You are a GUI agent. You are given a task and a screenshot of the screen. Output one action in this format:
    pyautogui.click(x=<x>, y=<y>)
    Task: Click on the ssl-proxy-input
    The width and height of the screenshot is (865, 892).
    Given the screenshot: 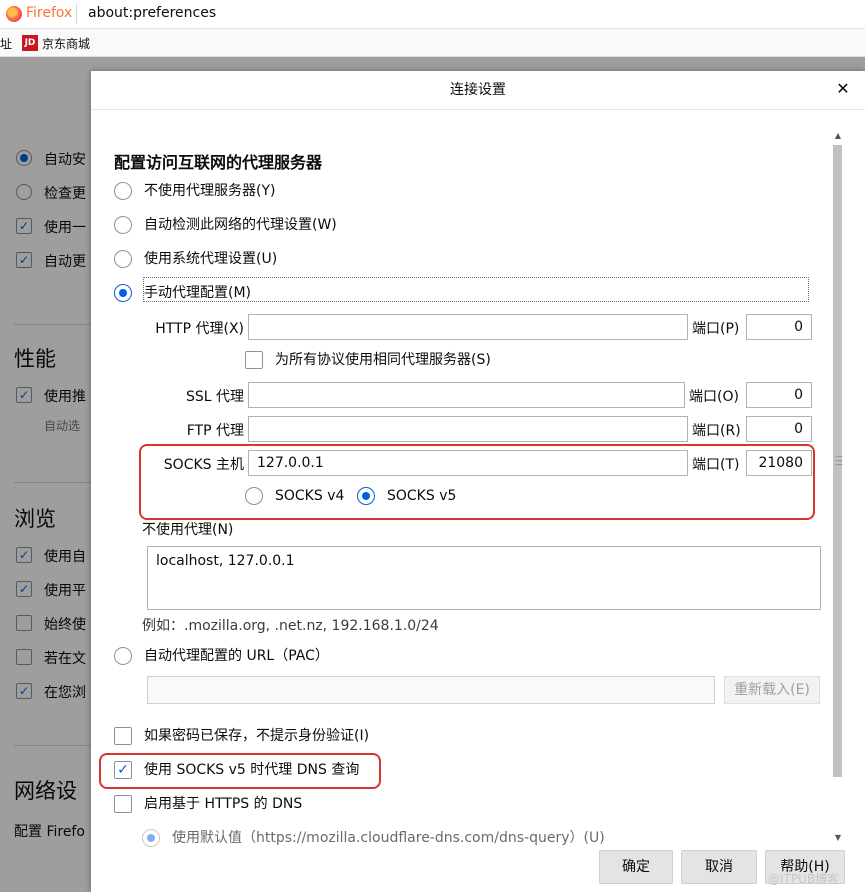 What is the action you would take?
    pyautogui.click(x=466, y=395)
    